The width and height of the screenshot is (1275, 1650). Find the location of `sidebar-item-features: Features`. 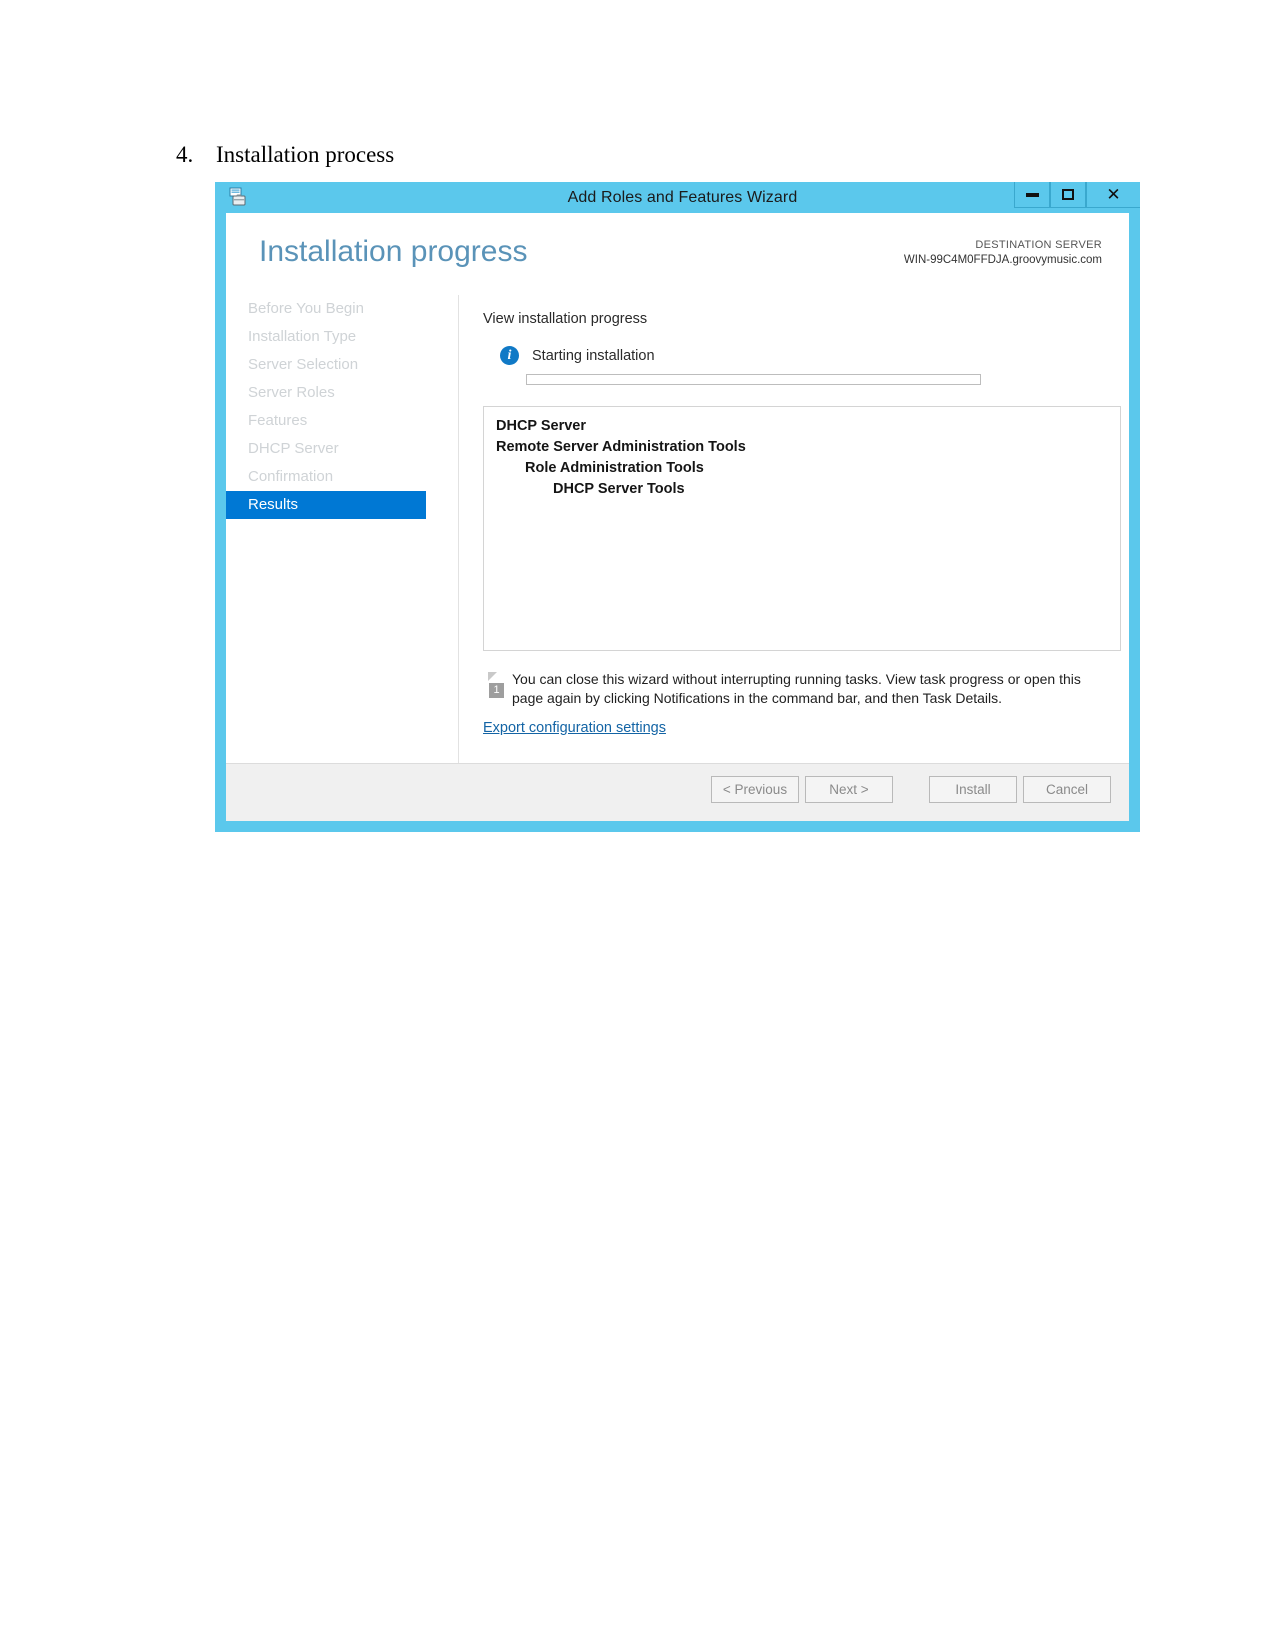

sidebar-item-features: Features is located at coordinates (342, 421).